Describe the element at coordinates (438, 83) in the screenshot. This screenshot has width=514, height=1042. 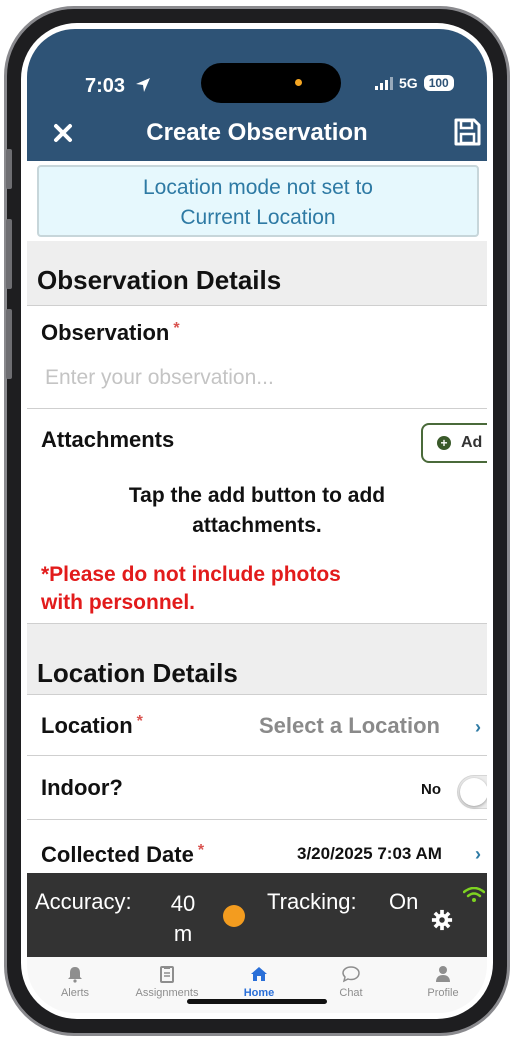
I see `battery-icon: 100` at that location.